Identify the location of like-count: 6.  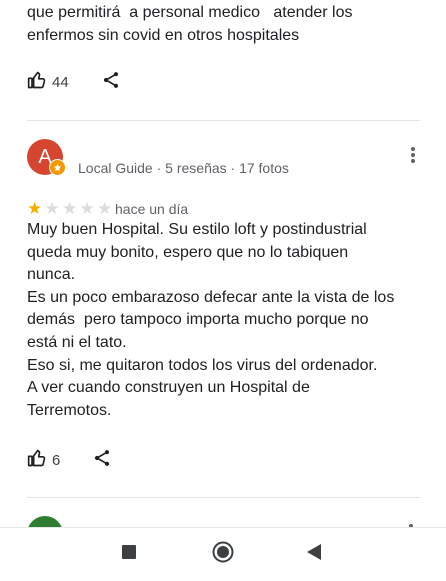
(56, 460).